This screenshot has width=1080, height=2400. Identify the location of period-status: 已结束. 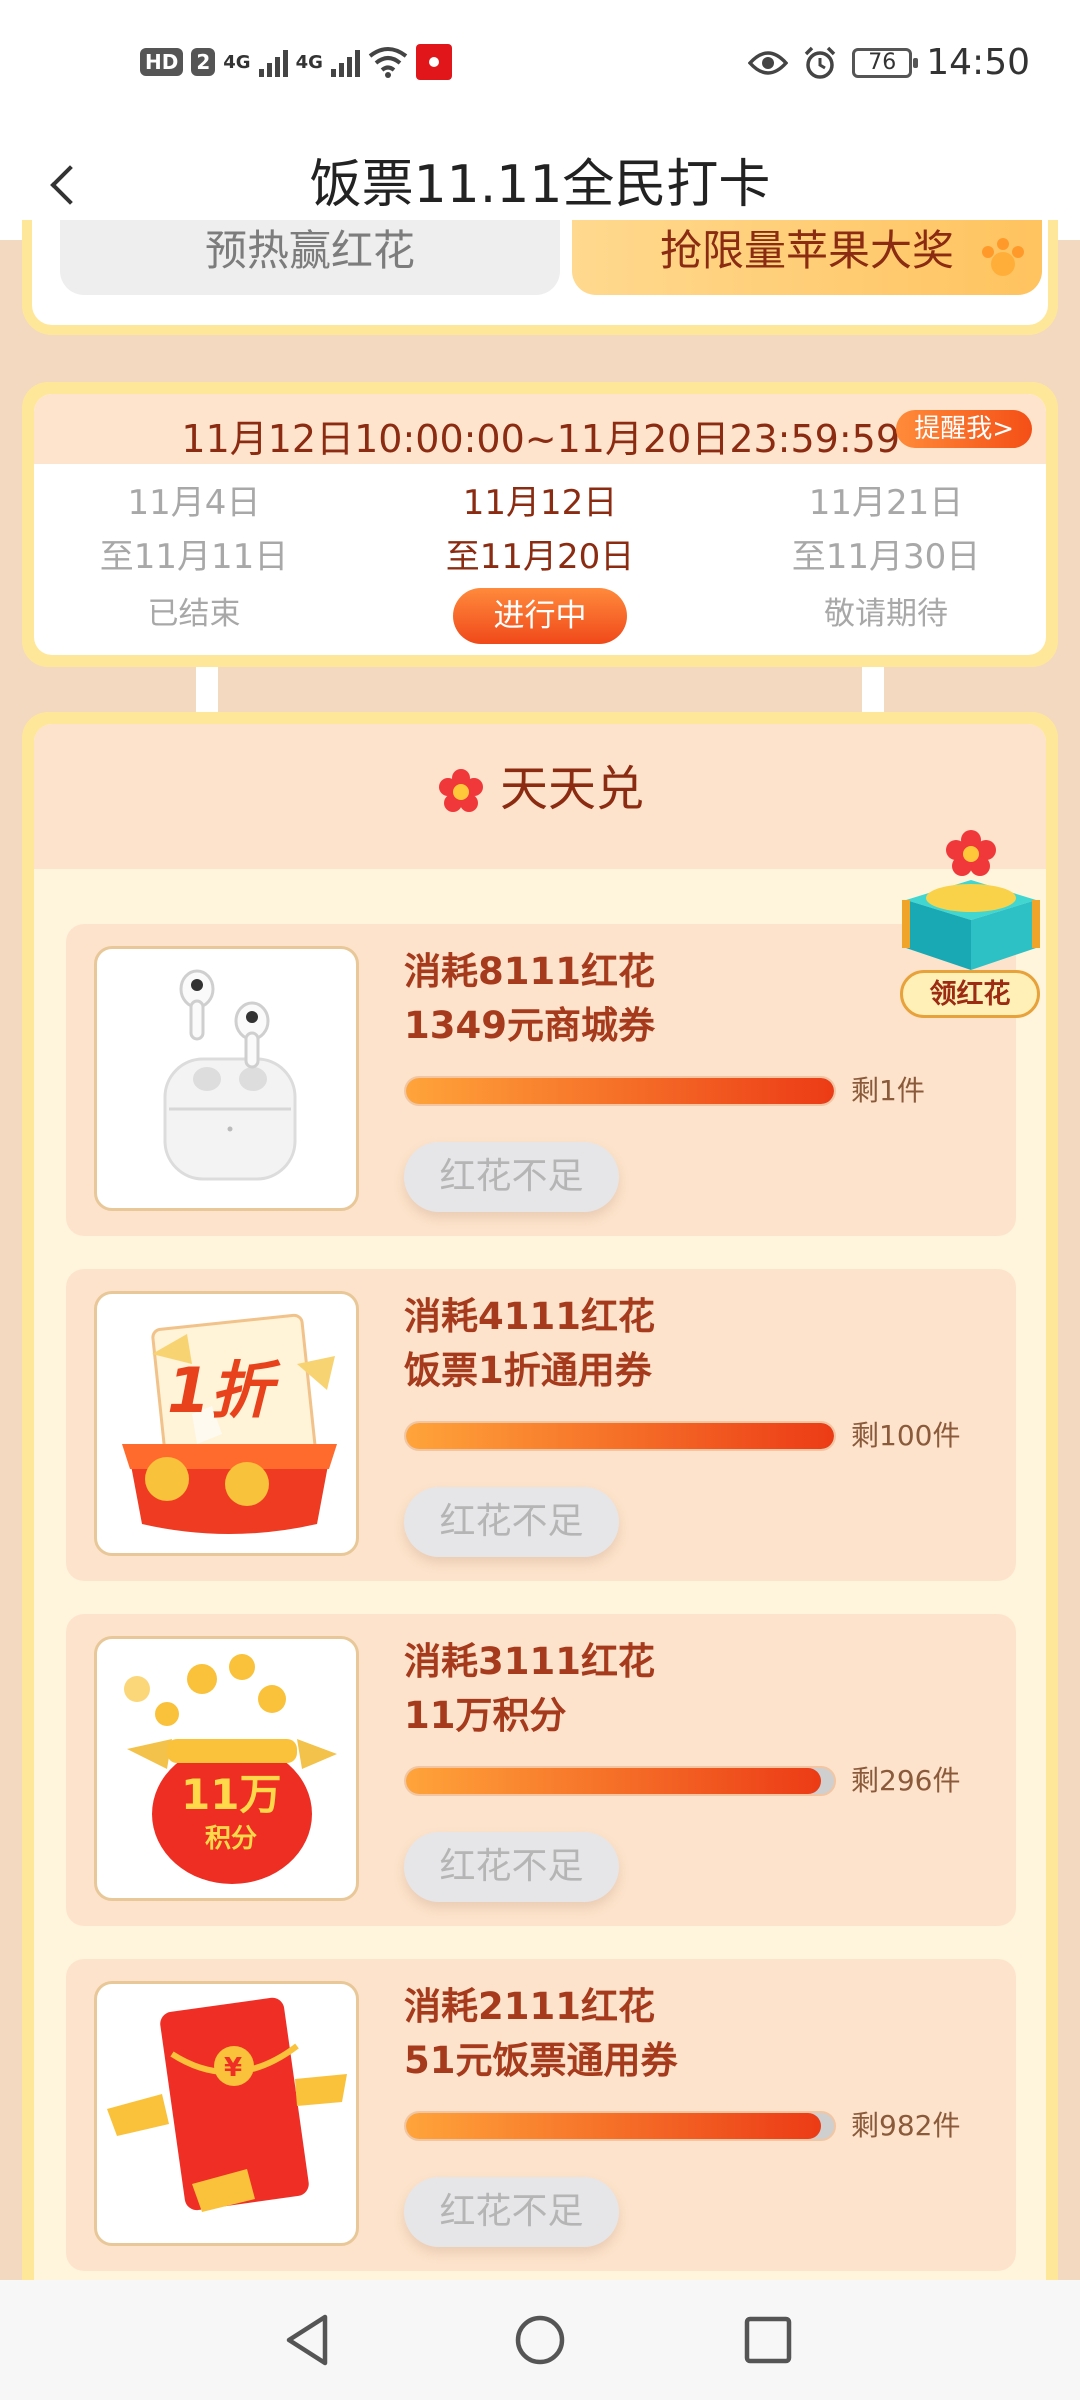
(194, 614).